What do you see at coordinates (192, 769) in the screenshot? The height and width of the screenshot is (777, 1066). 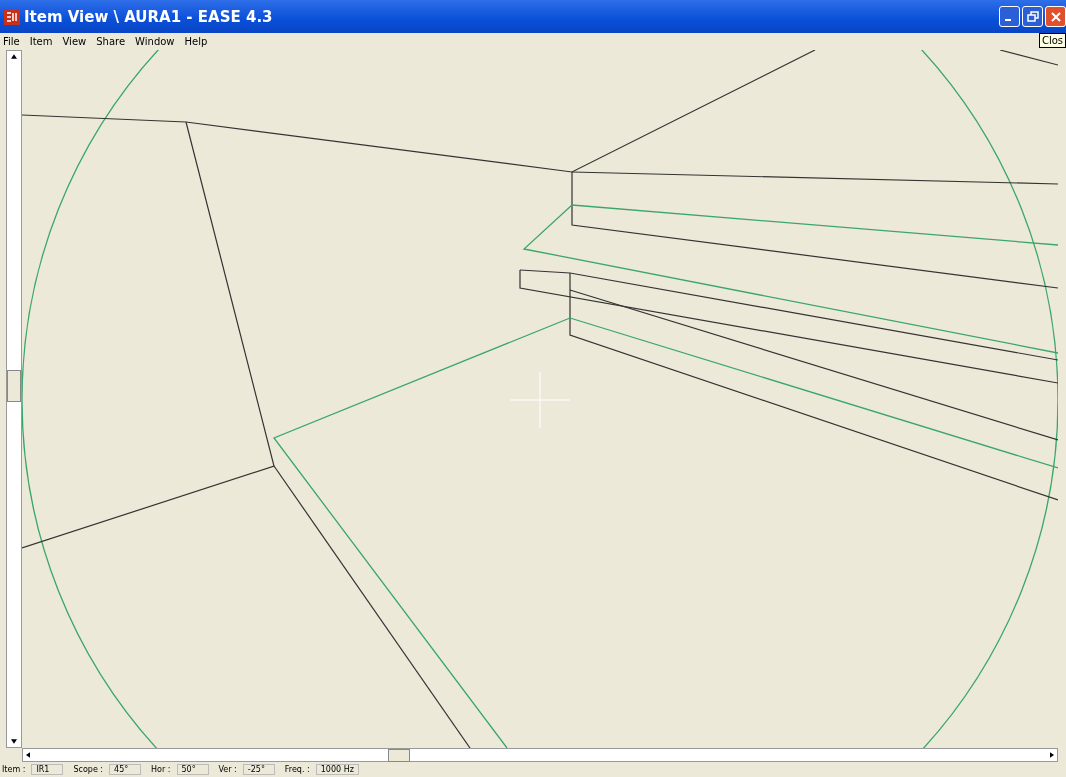 I see `status-value: 50°` at bounding box center [192, 769].